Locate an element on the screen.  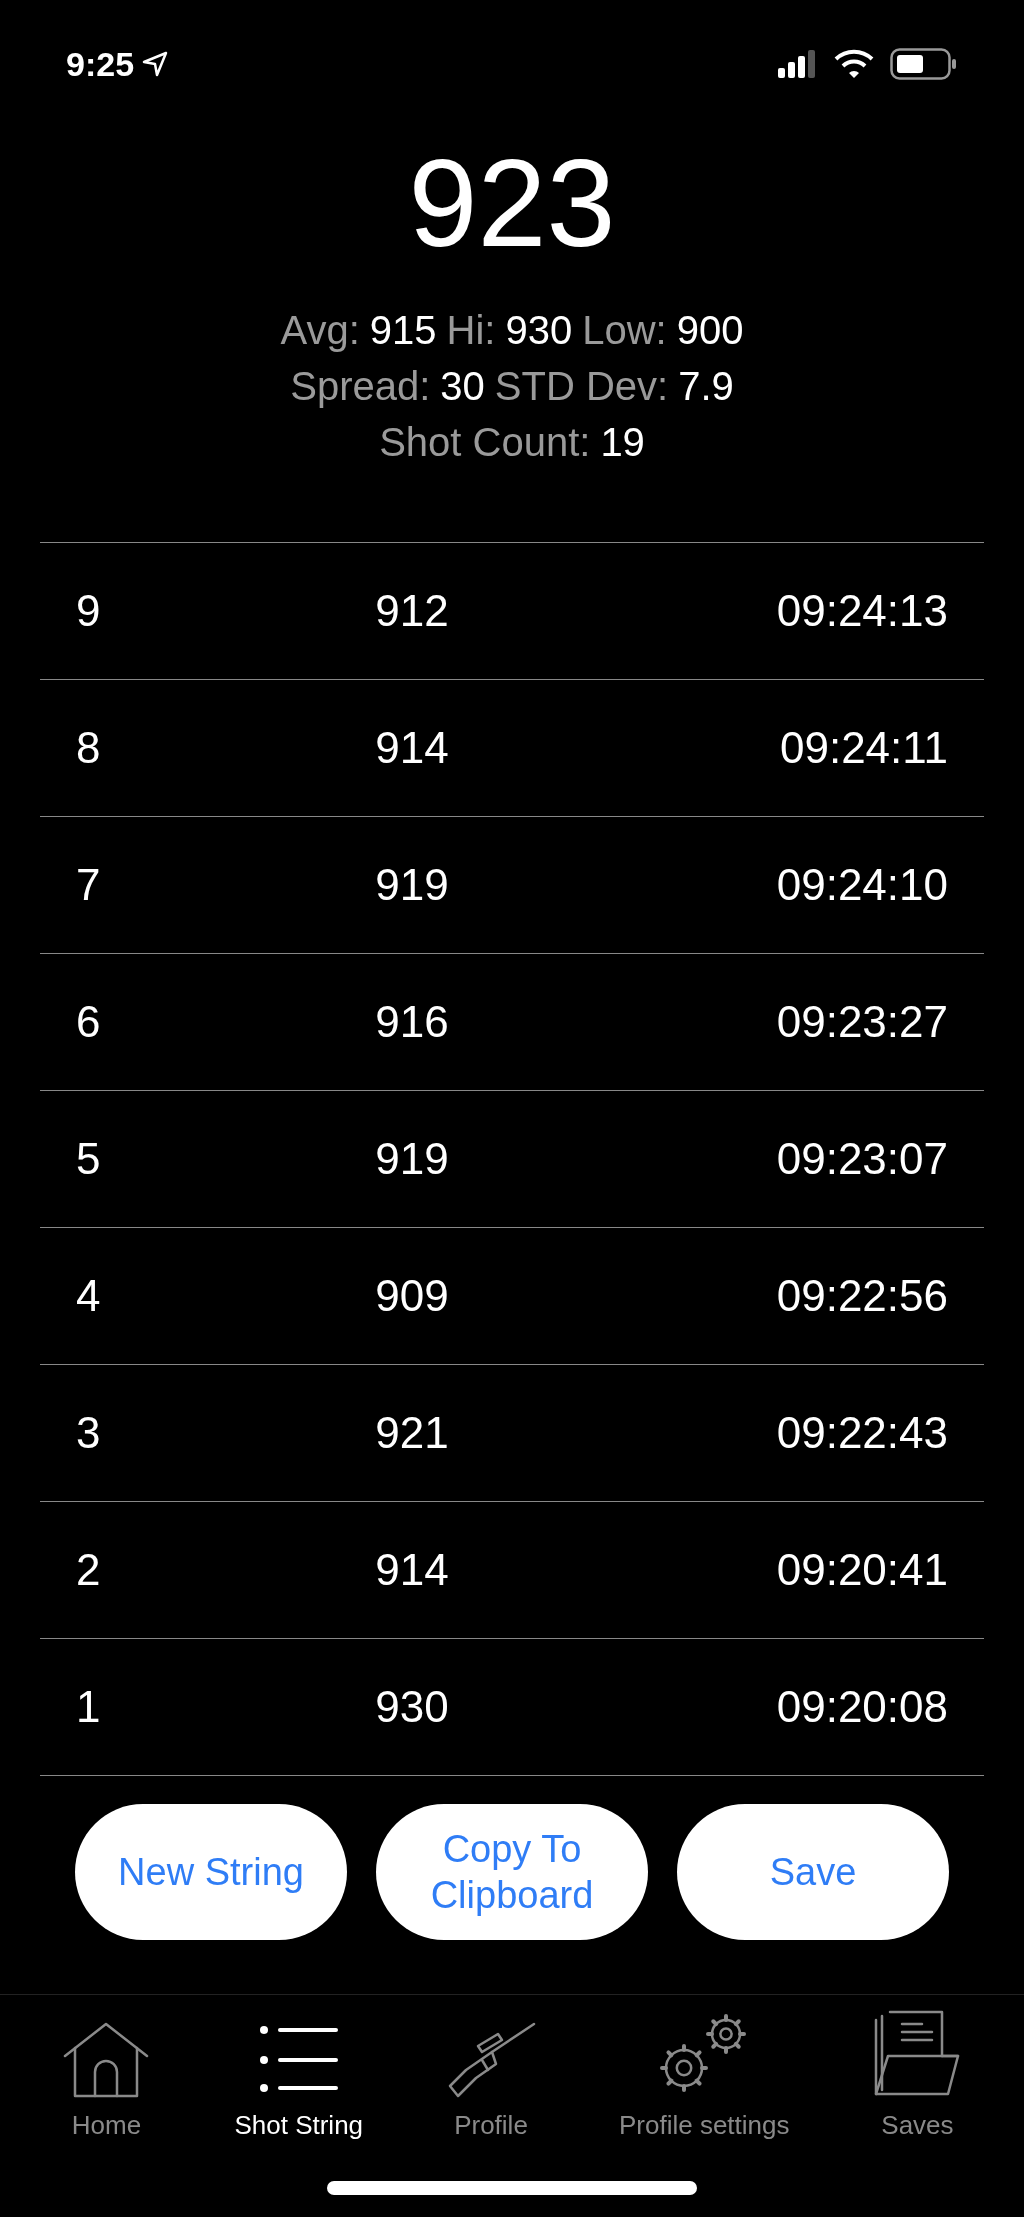
signal-icon is located at coordinates (798, 64).